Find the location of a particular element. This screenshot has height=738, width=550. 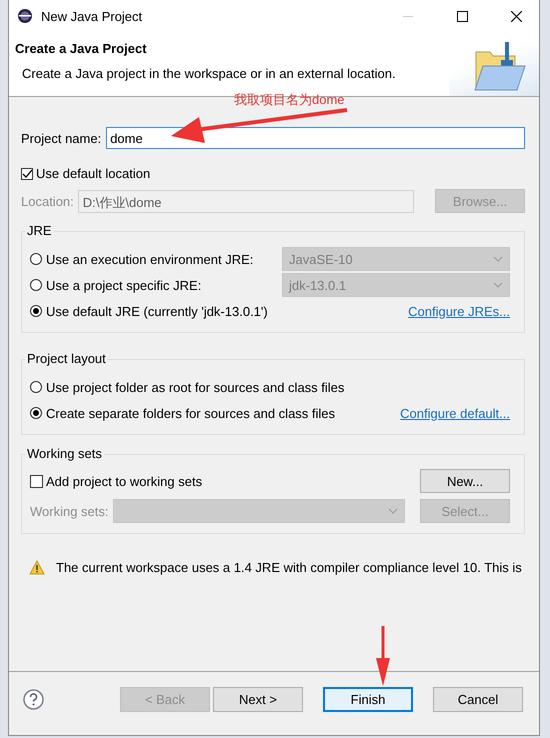

page-title: Create a Java Project is located at coordinates (81, 48).